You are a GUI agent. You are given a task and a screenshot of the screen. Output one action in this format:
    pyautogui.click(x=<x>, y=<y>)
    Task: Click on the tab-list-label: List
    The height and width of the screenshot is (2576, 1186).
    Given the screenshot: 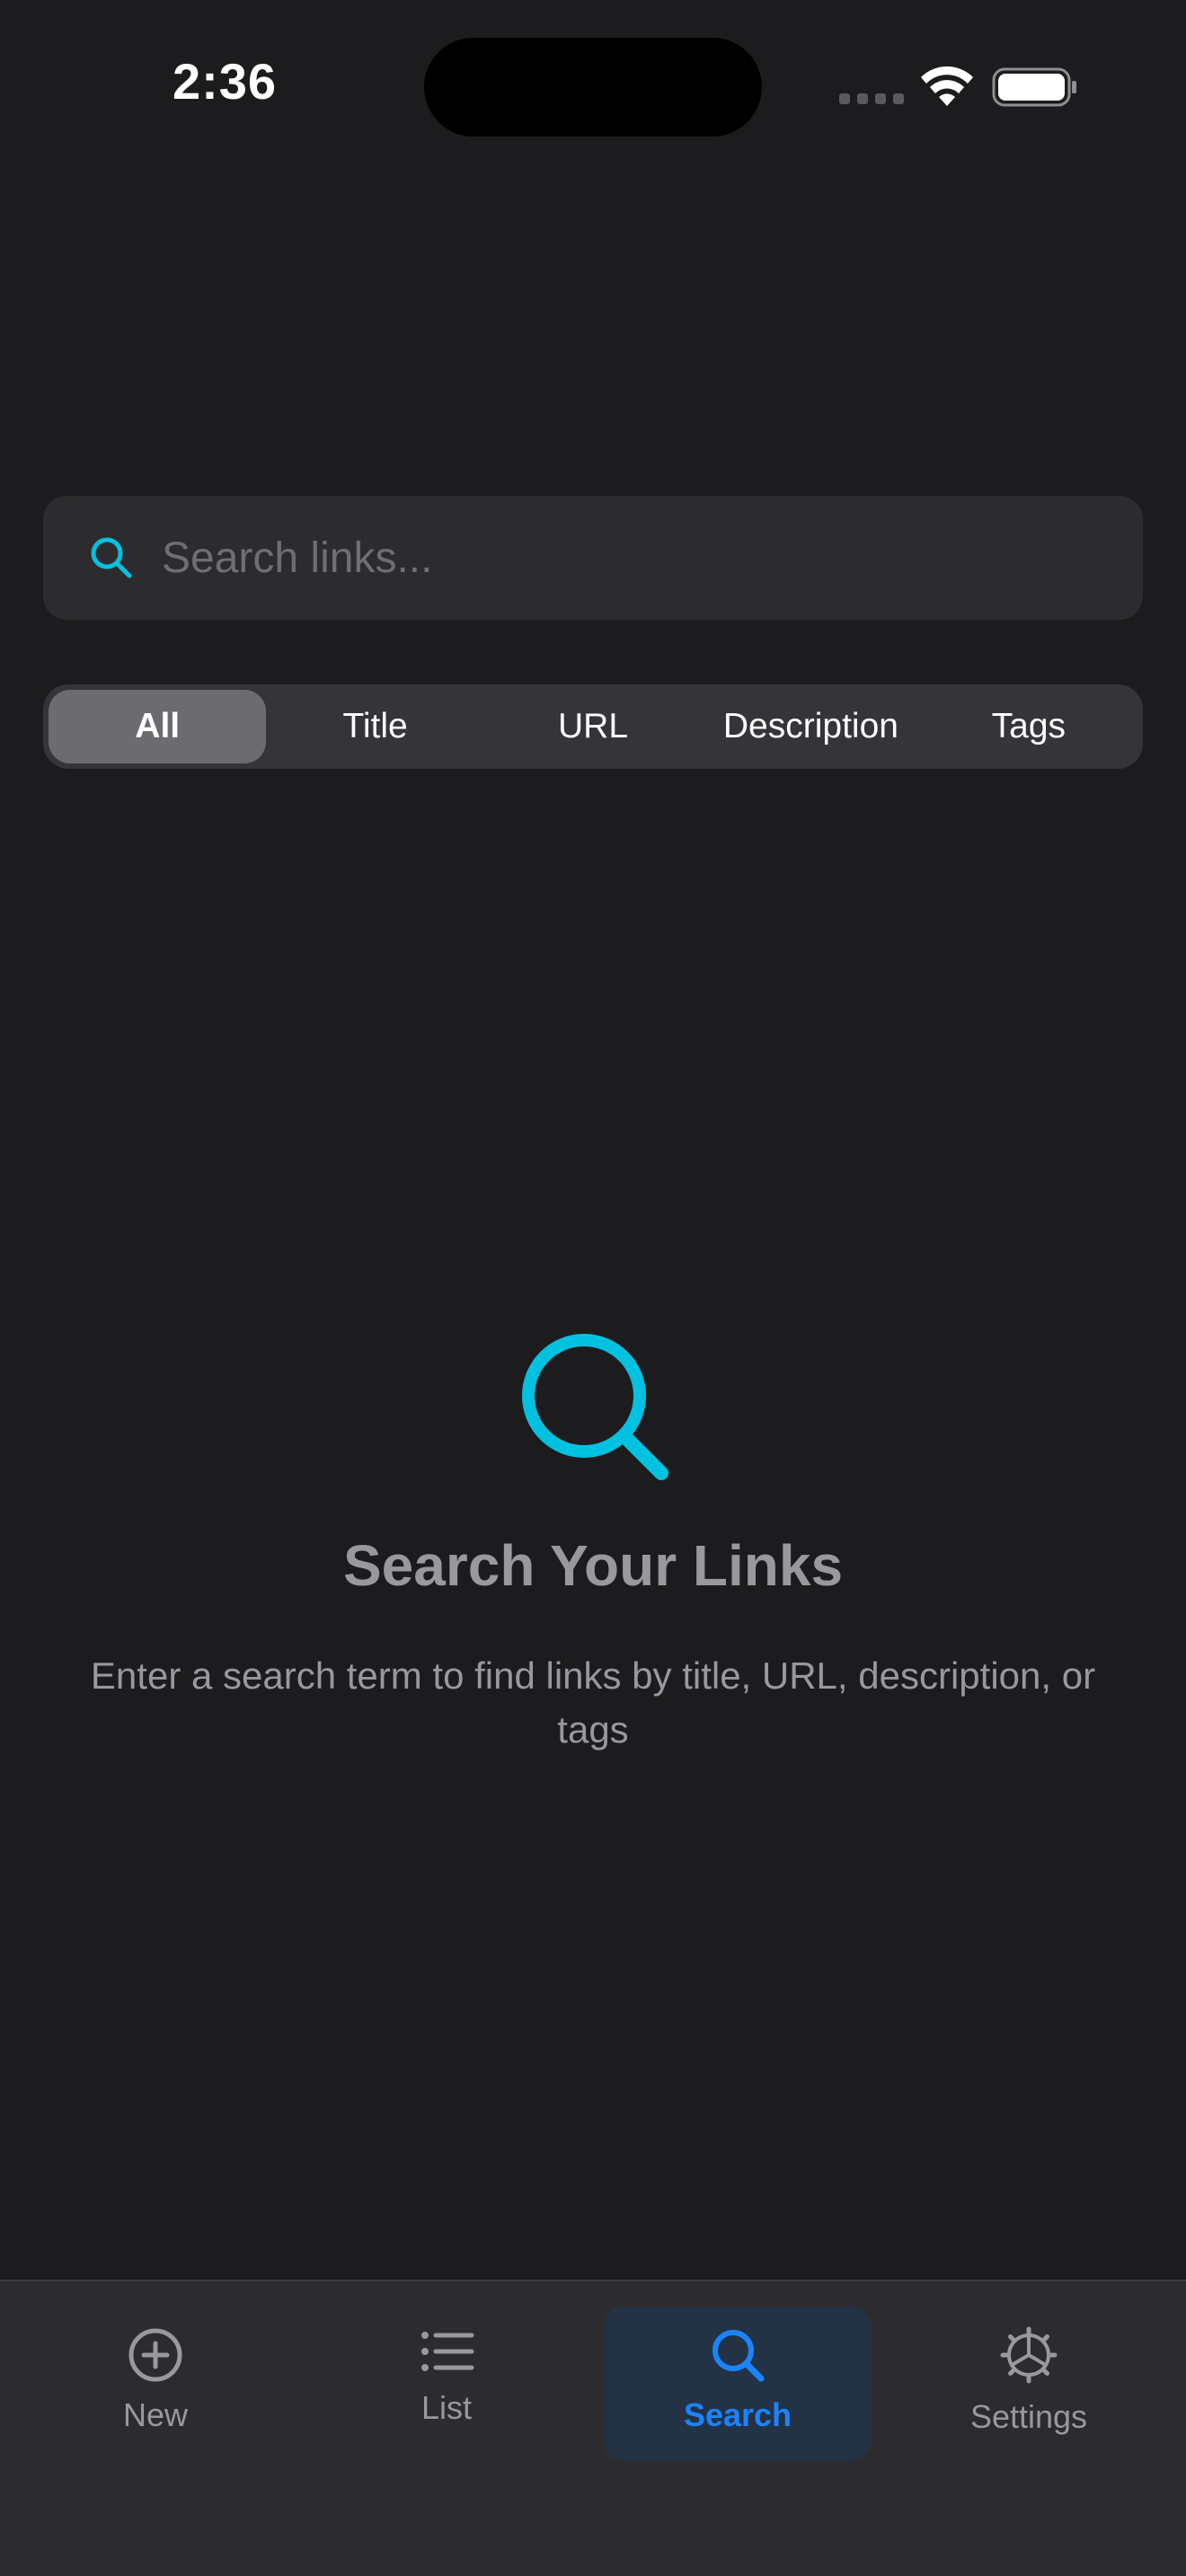 What is the action you would take?
    pyautogui.click(x=446, y=2407)
    